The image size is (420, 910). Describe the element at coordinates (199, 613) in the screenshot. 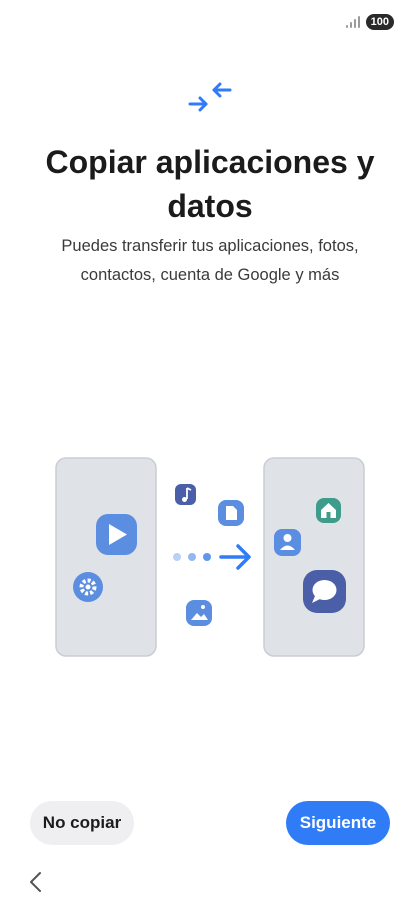

I see `image-icon` at that location.